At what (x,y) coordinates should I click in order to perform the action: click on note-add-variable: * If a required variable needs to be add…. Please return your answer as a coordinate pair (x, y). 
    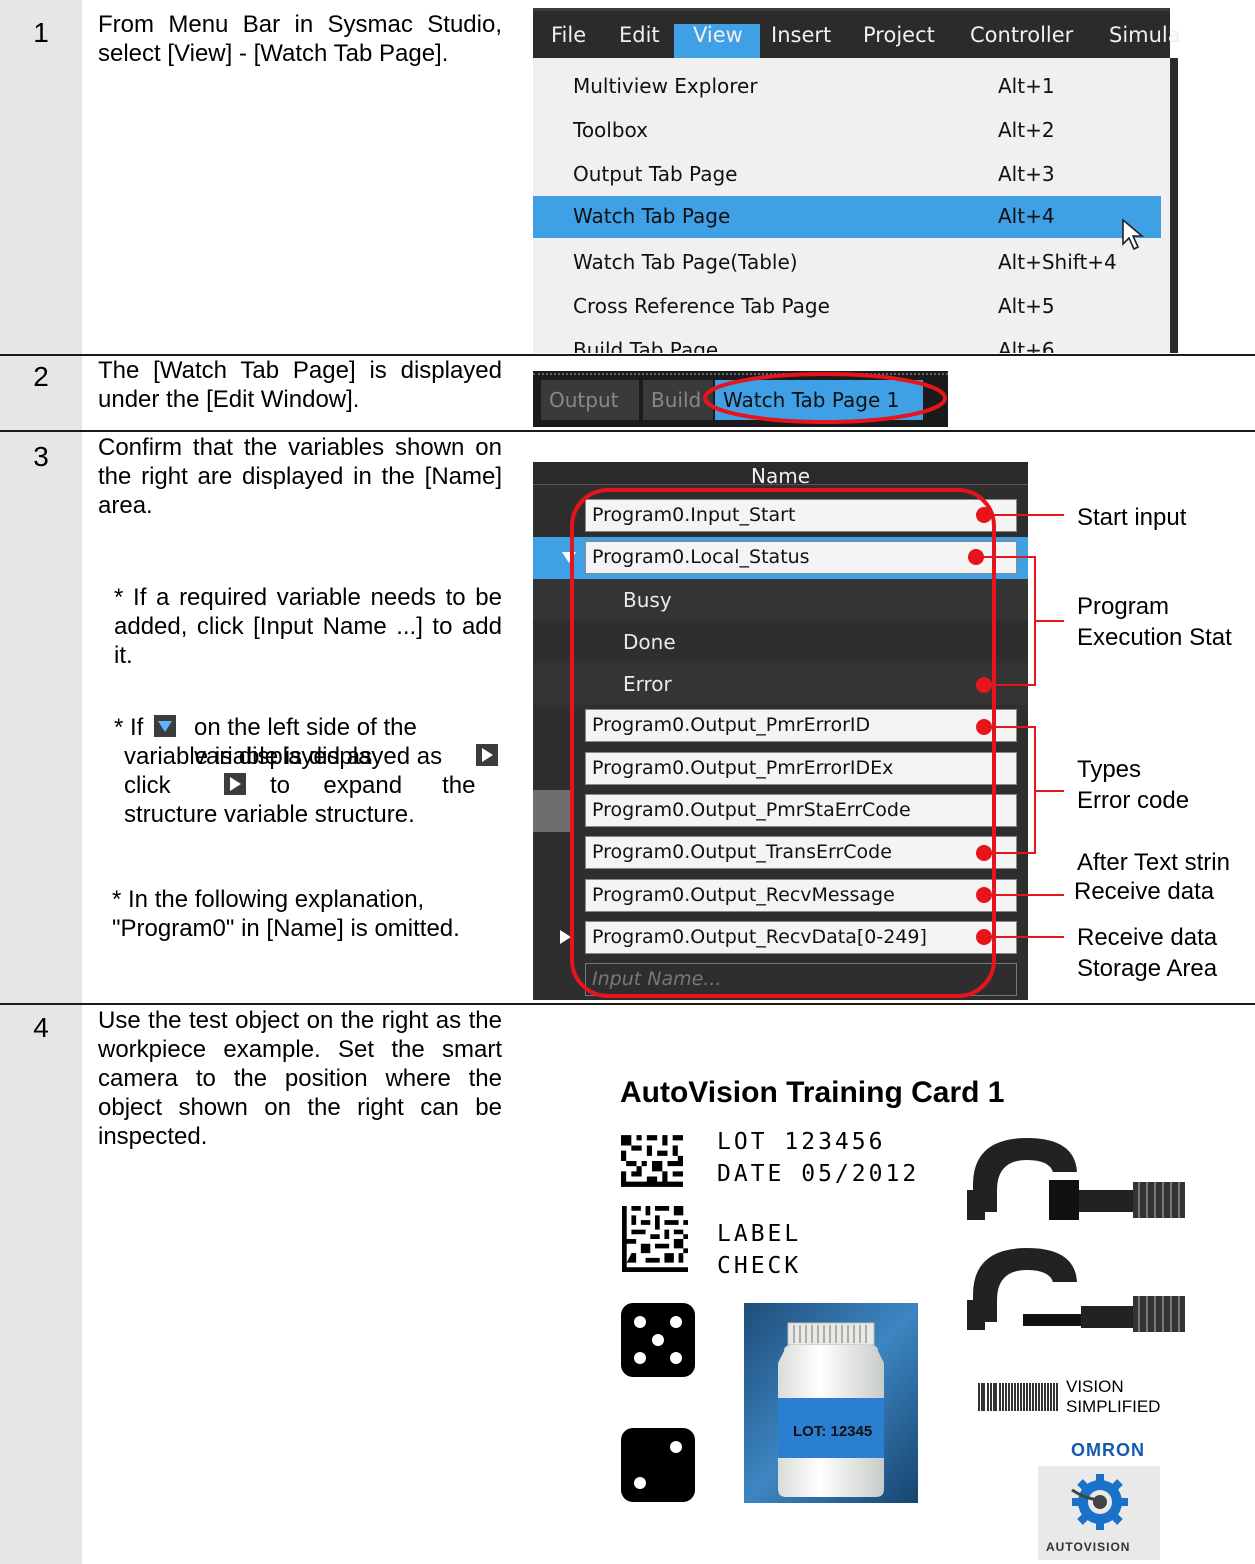
    Looking at the image, I should click on (308, 626).